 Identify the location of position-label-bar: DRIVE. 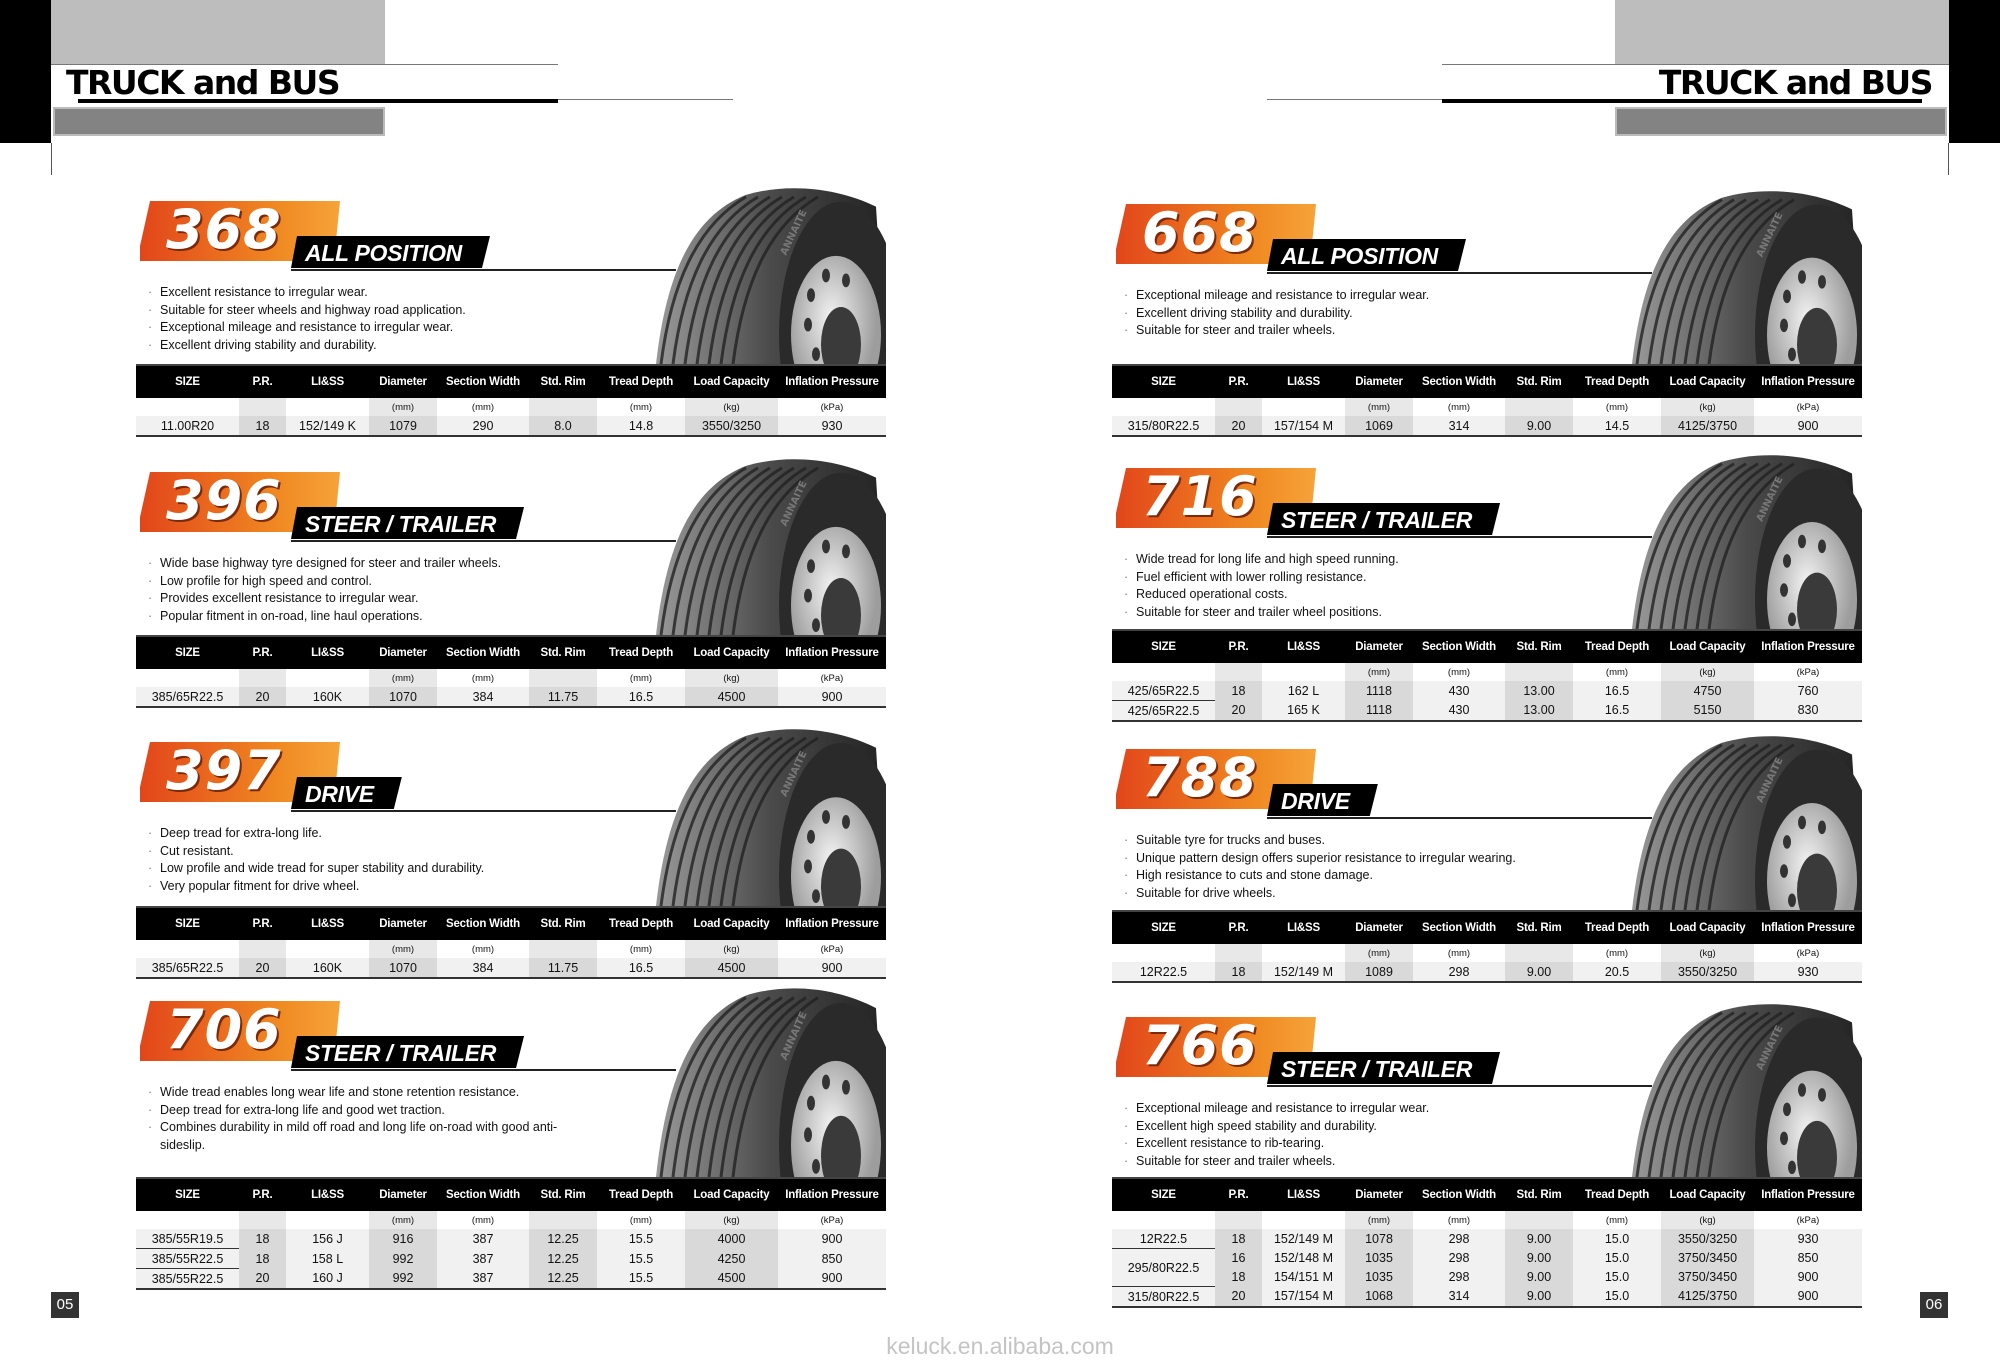
(346, 793).